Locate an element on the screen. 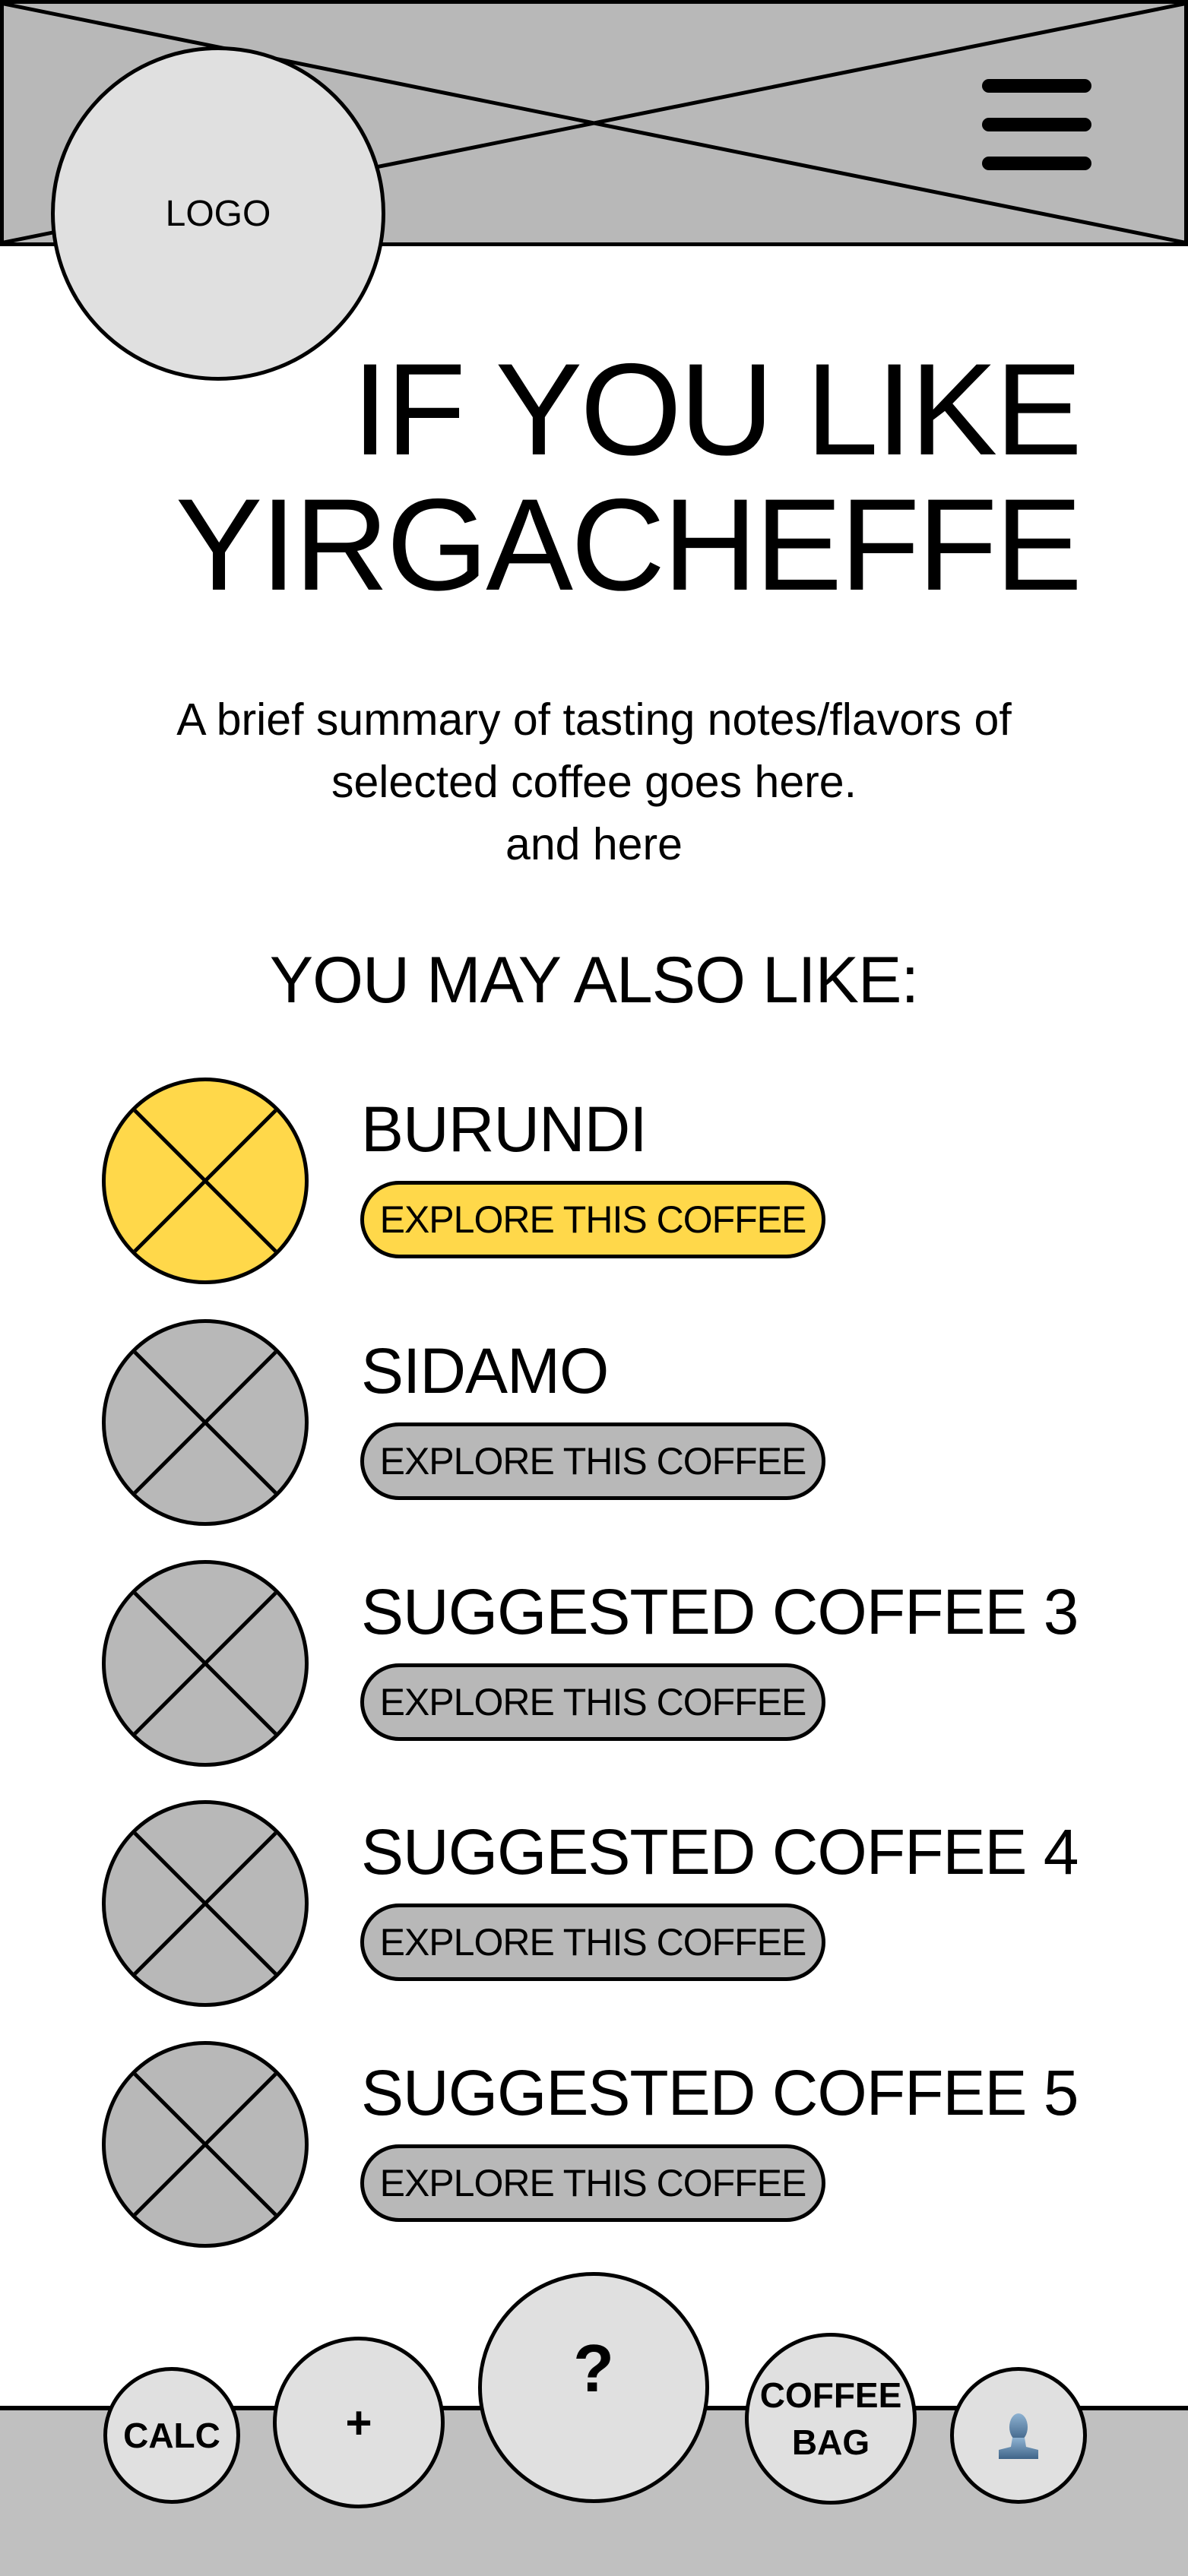 The width and height of the screenshot is (1188, 2576). page-title-line-2: YIRGACHEFFE is located at coordinates (629, 545).